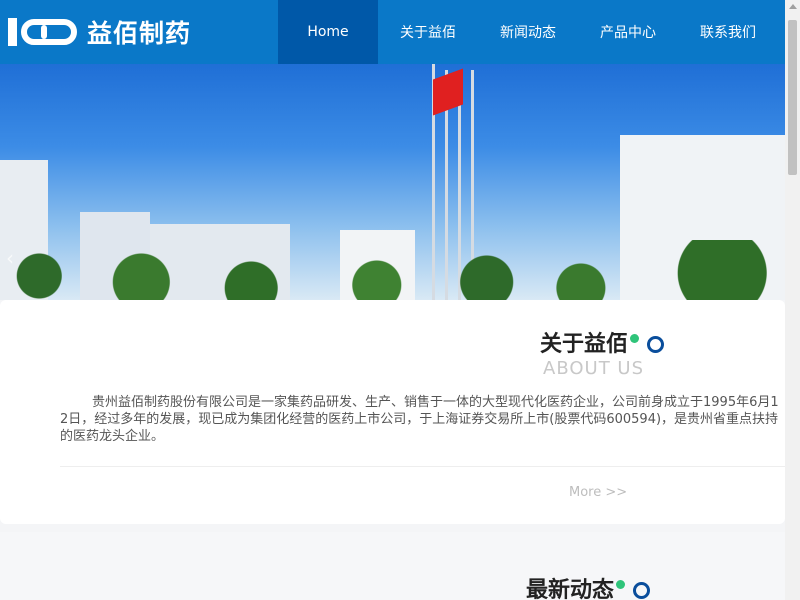 This screenshot has height=600, width=800. I want to click on news-title: 最新动态, so click(588, 586).